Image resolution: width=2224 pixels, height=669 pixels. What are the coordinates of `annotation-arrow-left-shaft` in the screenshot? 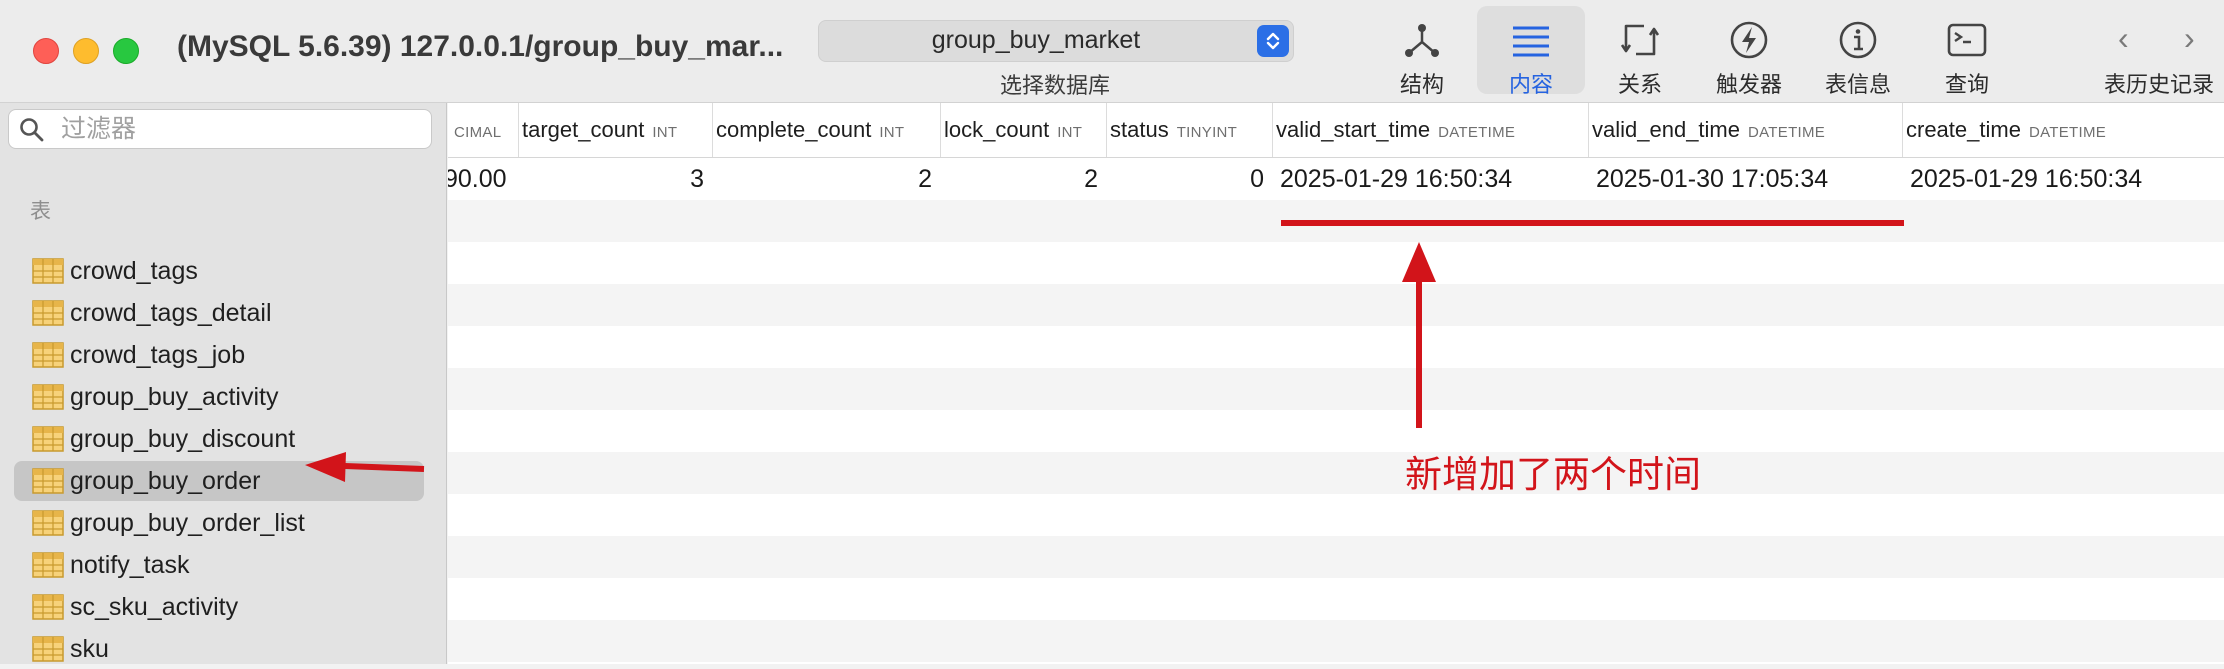 It's located at (384, 467).